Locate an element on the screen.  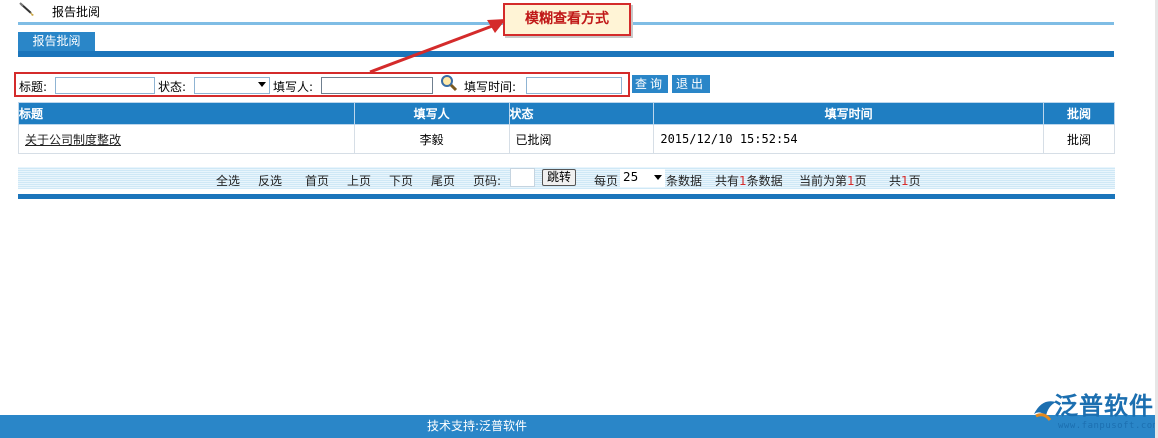
tab-report-review: 报告批阅 is located at coordinates (56, 41).